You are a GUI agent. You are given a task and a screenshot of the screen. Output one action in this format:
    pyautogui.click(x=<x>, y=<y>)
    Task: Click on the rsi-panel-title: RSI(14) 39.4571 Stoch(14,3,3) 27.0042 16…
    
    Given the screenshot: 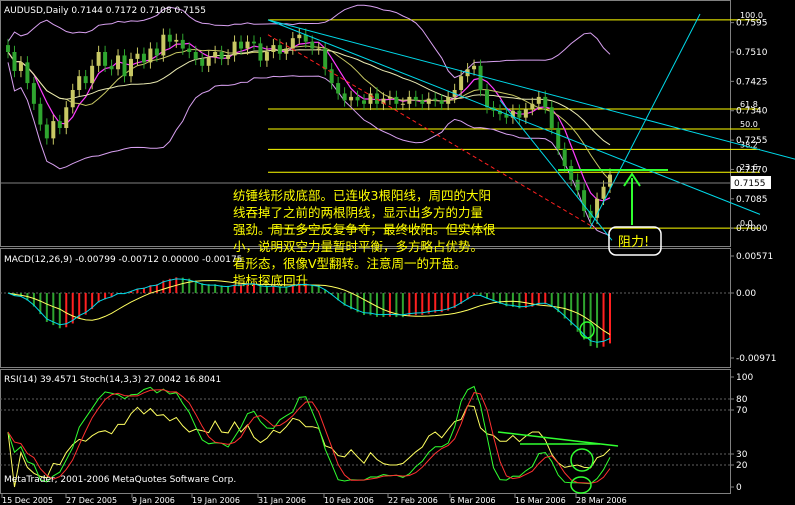 What is the action you would take?
    pyautogui.click(x=112, y=380)
    